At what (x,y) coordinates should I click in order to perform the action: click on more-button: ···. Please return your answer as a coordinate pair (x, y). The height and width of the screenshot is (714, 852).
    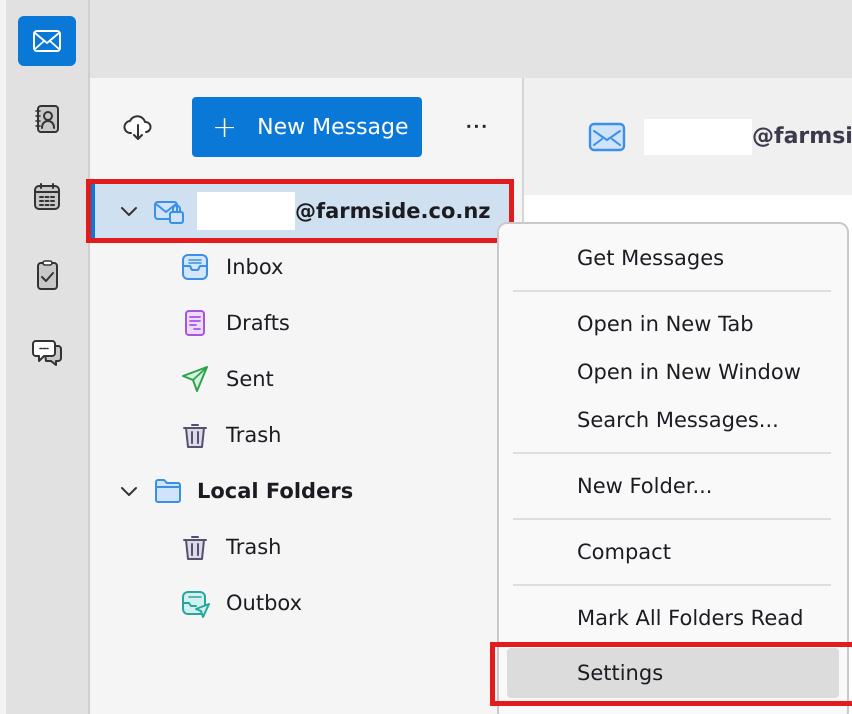
    Looking at the image, I should click on (477, 127).